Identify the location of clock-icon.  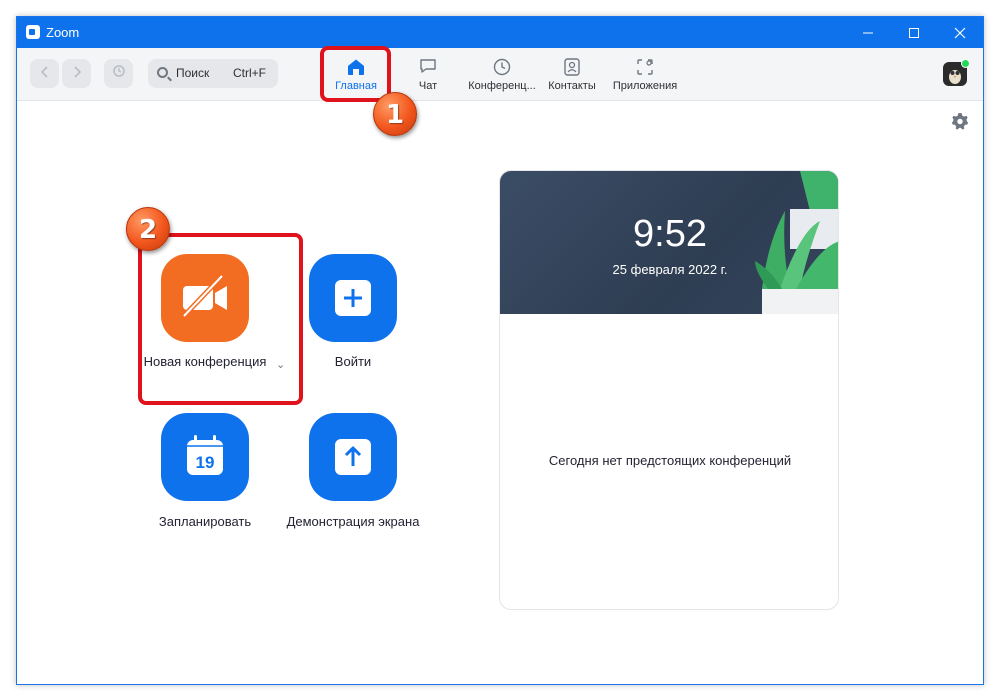
(502, 67).